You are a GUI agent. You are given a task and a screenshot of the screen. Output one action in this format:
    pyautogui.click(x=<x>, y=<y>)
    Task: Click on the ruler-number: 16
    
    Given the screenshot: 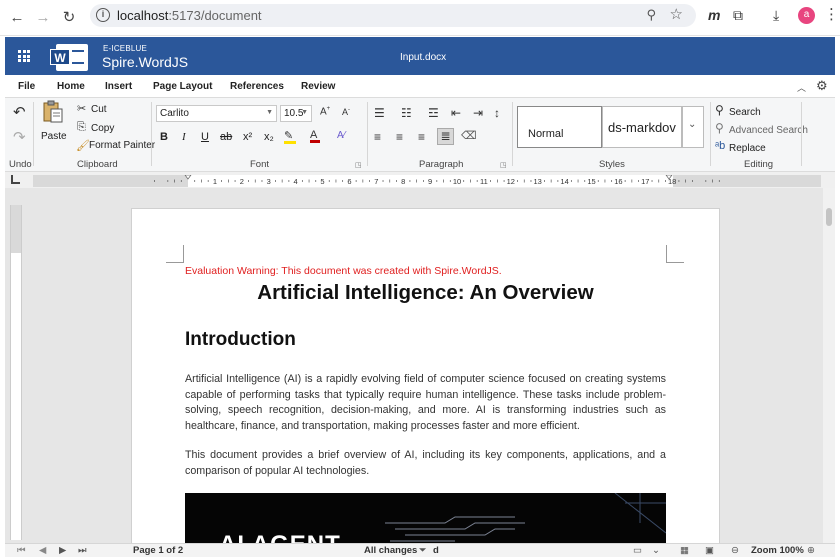 What is the action you would take?
    pyautogui.click(x=618, y=181)
    